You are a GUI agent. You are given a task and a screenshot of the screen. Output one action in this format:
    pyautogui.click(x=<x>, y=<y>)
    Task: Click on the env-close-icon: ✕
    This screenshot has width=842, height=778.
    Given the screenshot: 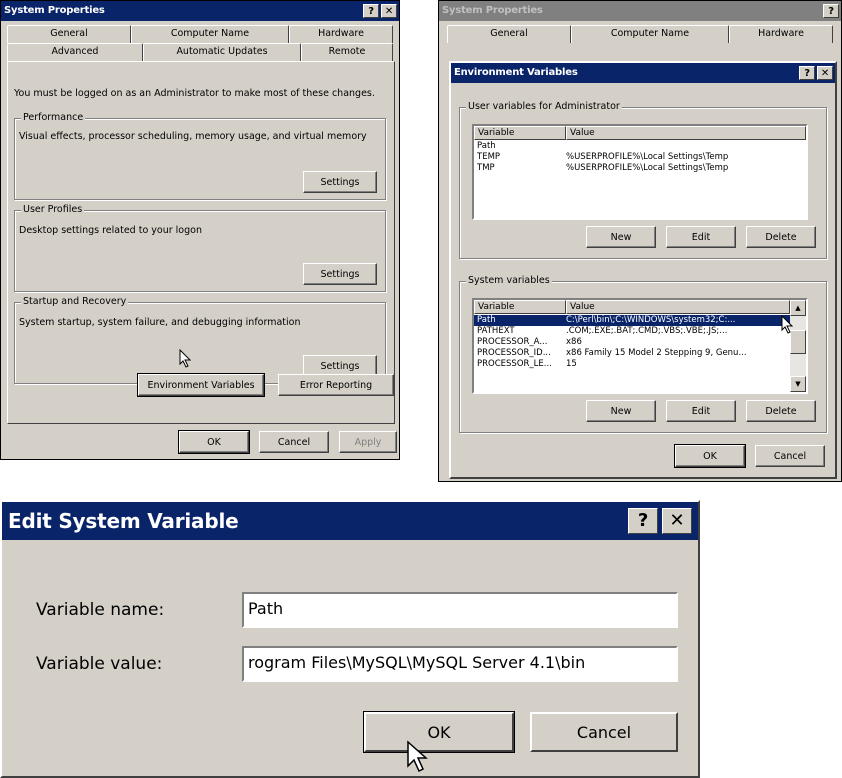 What is the action you would take?
    pyautogui.click(x=825, y=73)
    